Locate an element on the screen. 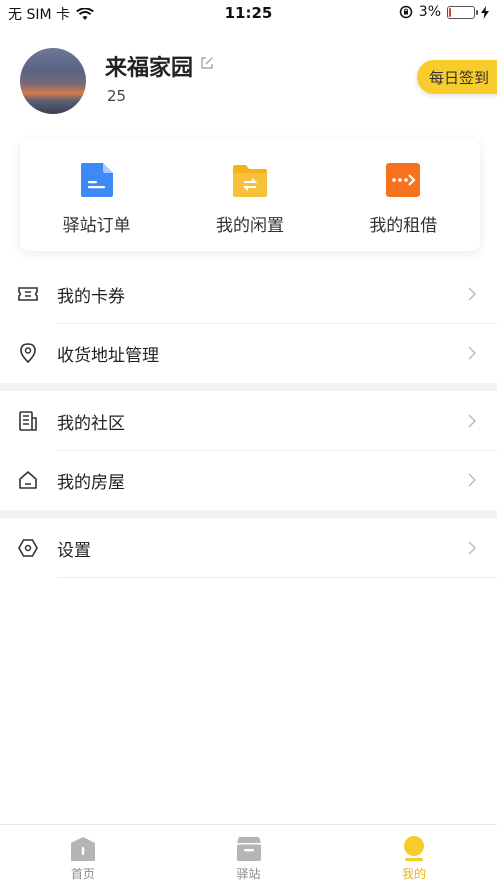 Image resolution: width=497 pixels, height=883 pixels. shortcut-card: 驿站订单 我的闲置 我的租借 is located at coordinates (250, 195).